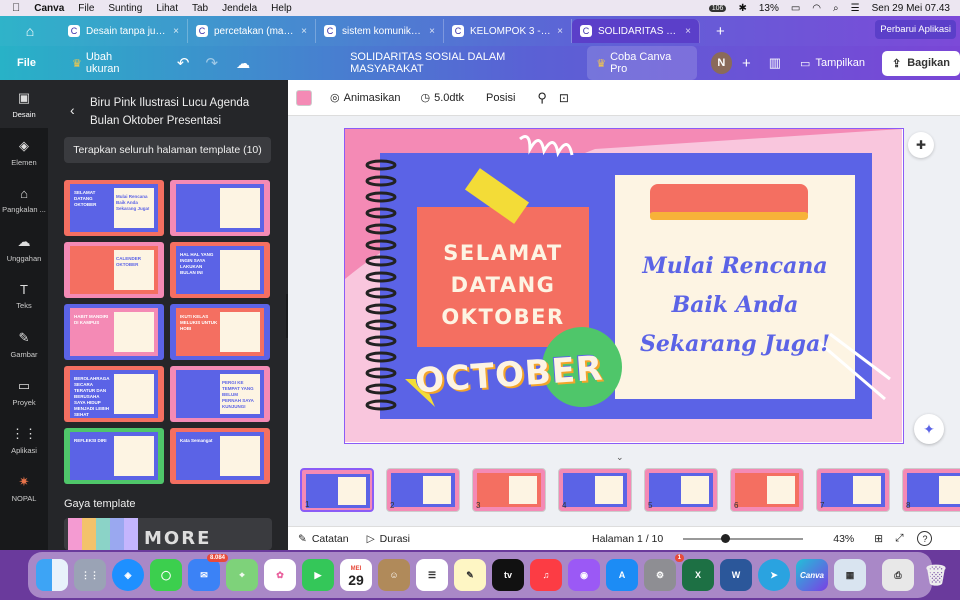  I want to click on file-menu-button: File, so click(26, 63).